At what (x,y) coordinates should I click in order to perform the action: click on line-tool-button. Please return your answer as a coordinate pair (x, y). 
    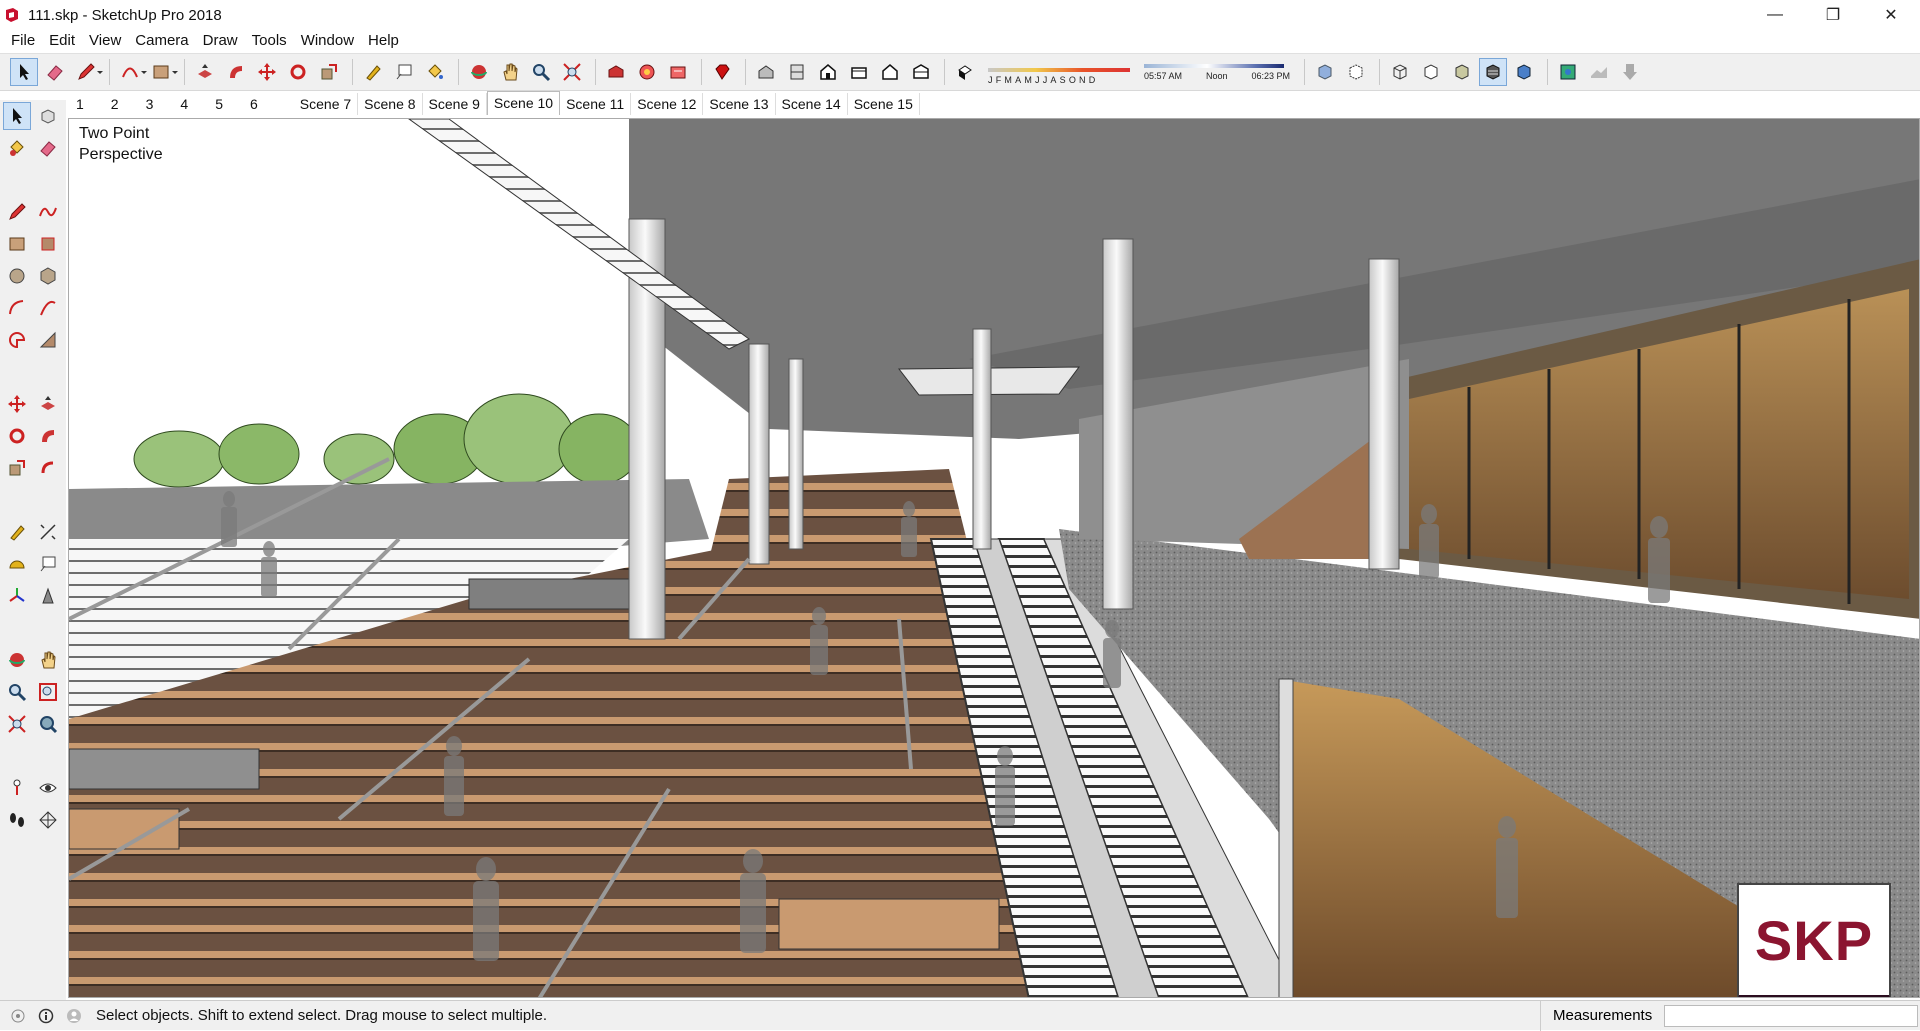
    Looking at the image, I should click on (87, 72).